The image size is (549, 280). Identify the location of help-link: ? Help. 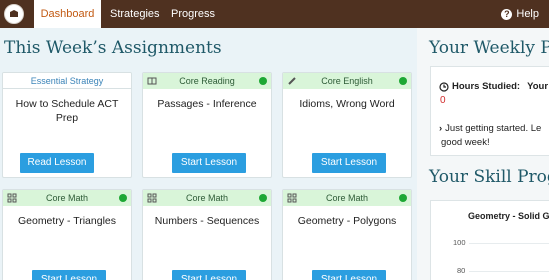
(520, 14).